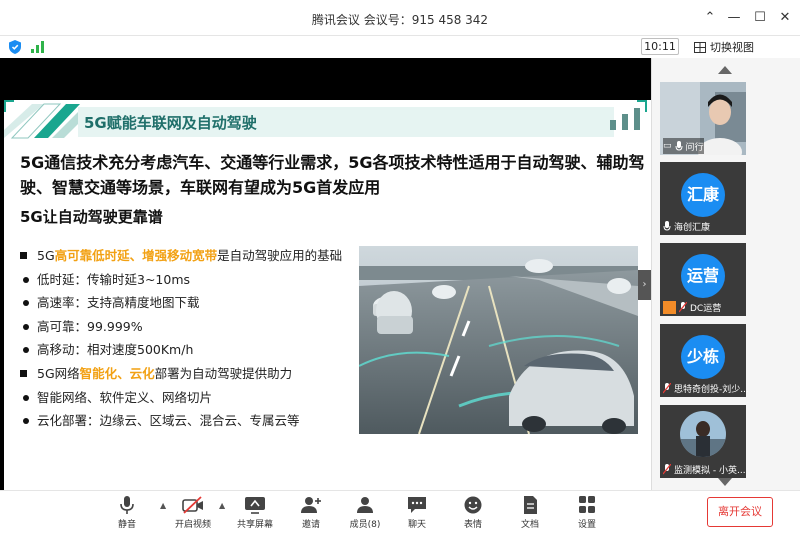 The image size is (800, 535). I want to click on switch-view-button: 切换视图, so click(724, 47).